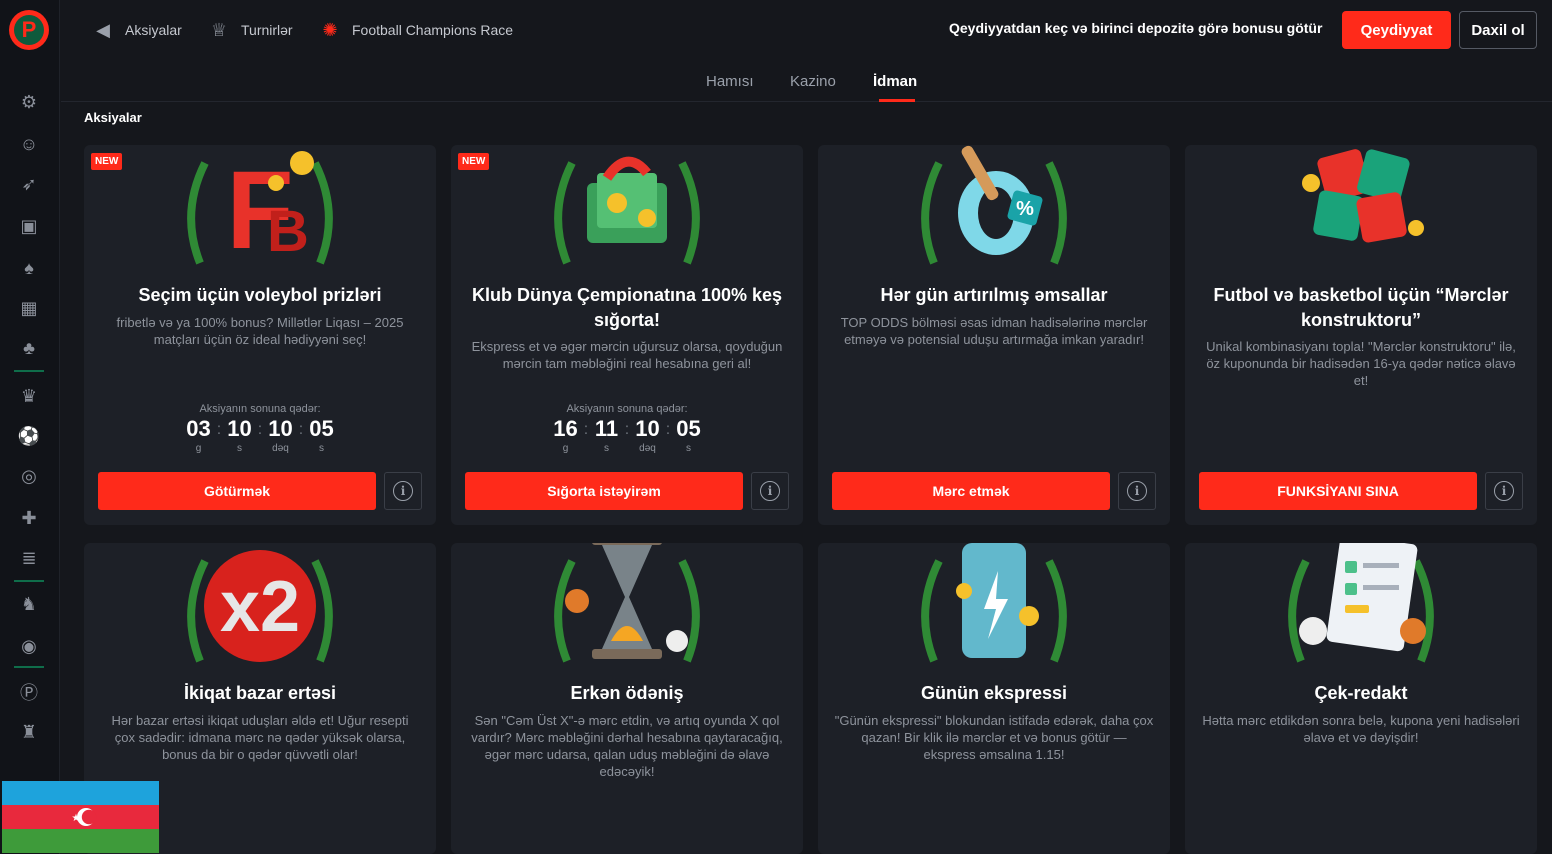 This screenshot has width=1552, height=854. What do you see at coordinates (84, 817) in the screenshot?
I see `crescent-star-icon: ★` at bounding box center [84, 817].